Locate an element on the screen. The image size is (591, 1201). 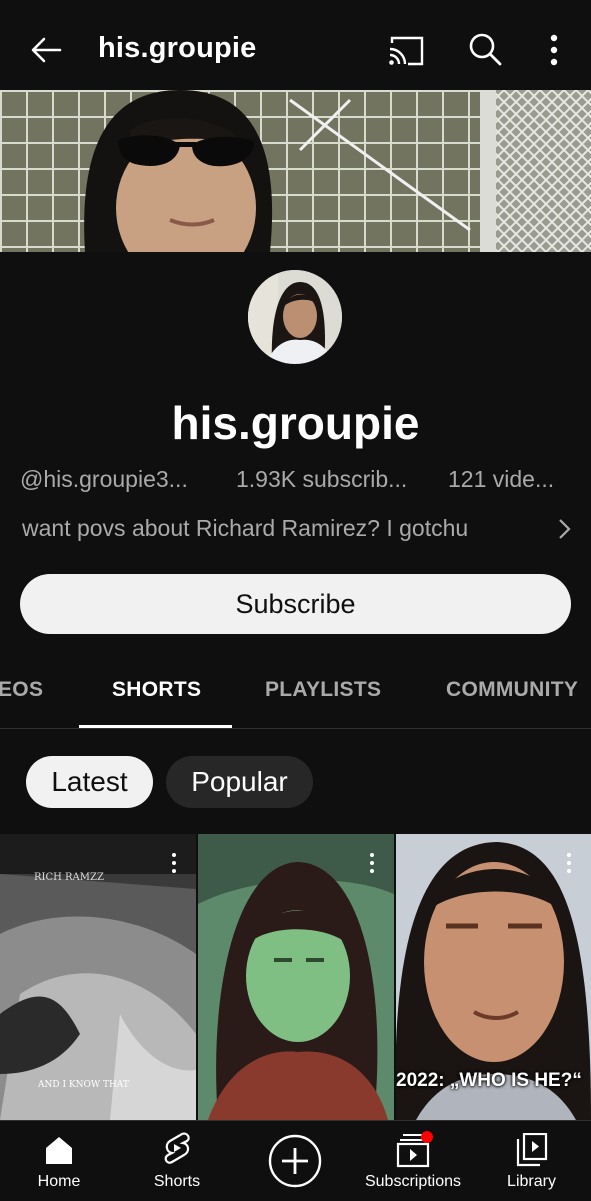
nav-library-label: Library is located at coordinates (531, 1181).